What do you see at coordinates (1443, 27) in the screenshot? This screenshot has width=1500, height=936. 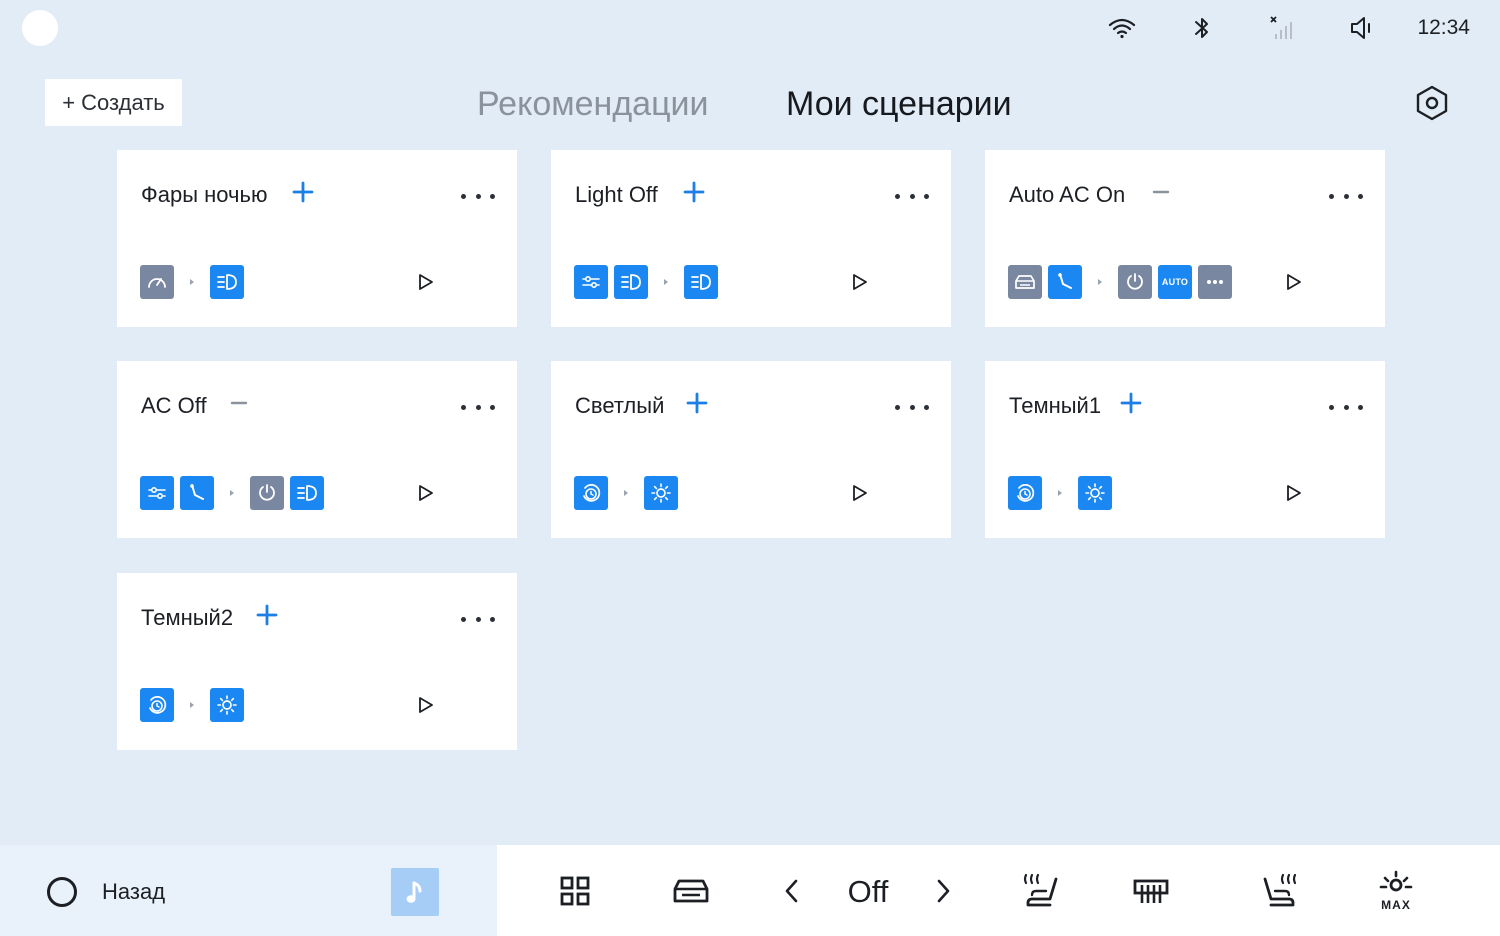 I see `clock-time: 12:34` at bounding box center [1443, 27].